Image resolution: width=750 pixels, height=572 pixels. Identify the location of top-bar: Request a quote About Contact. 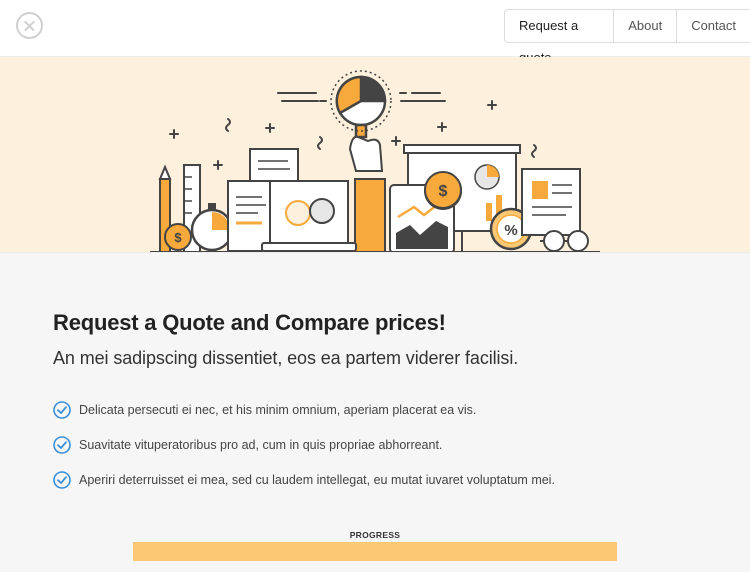
(375, 32).